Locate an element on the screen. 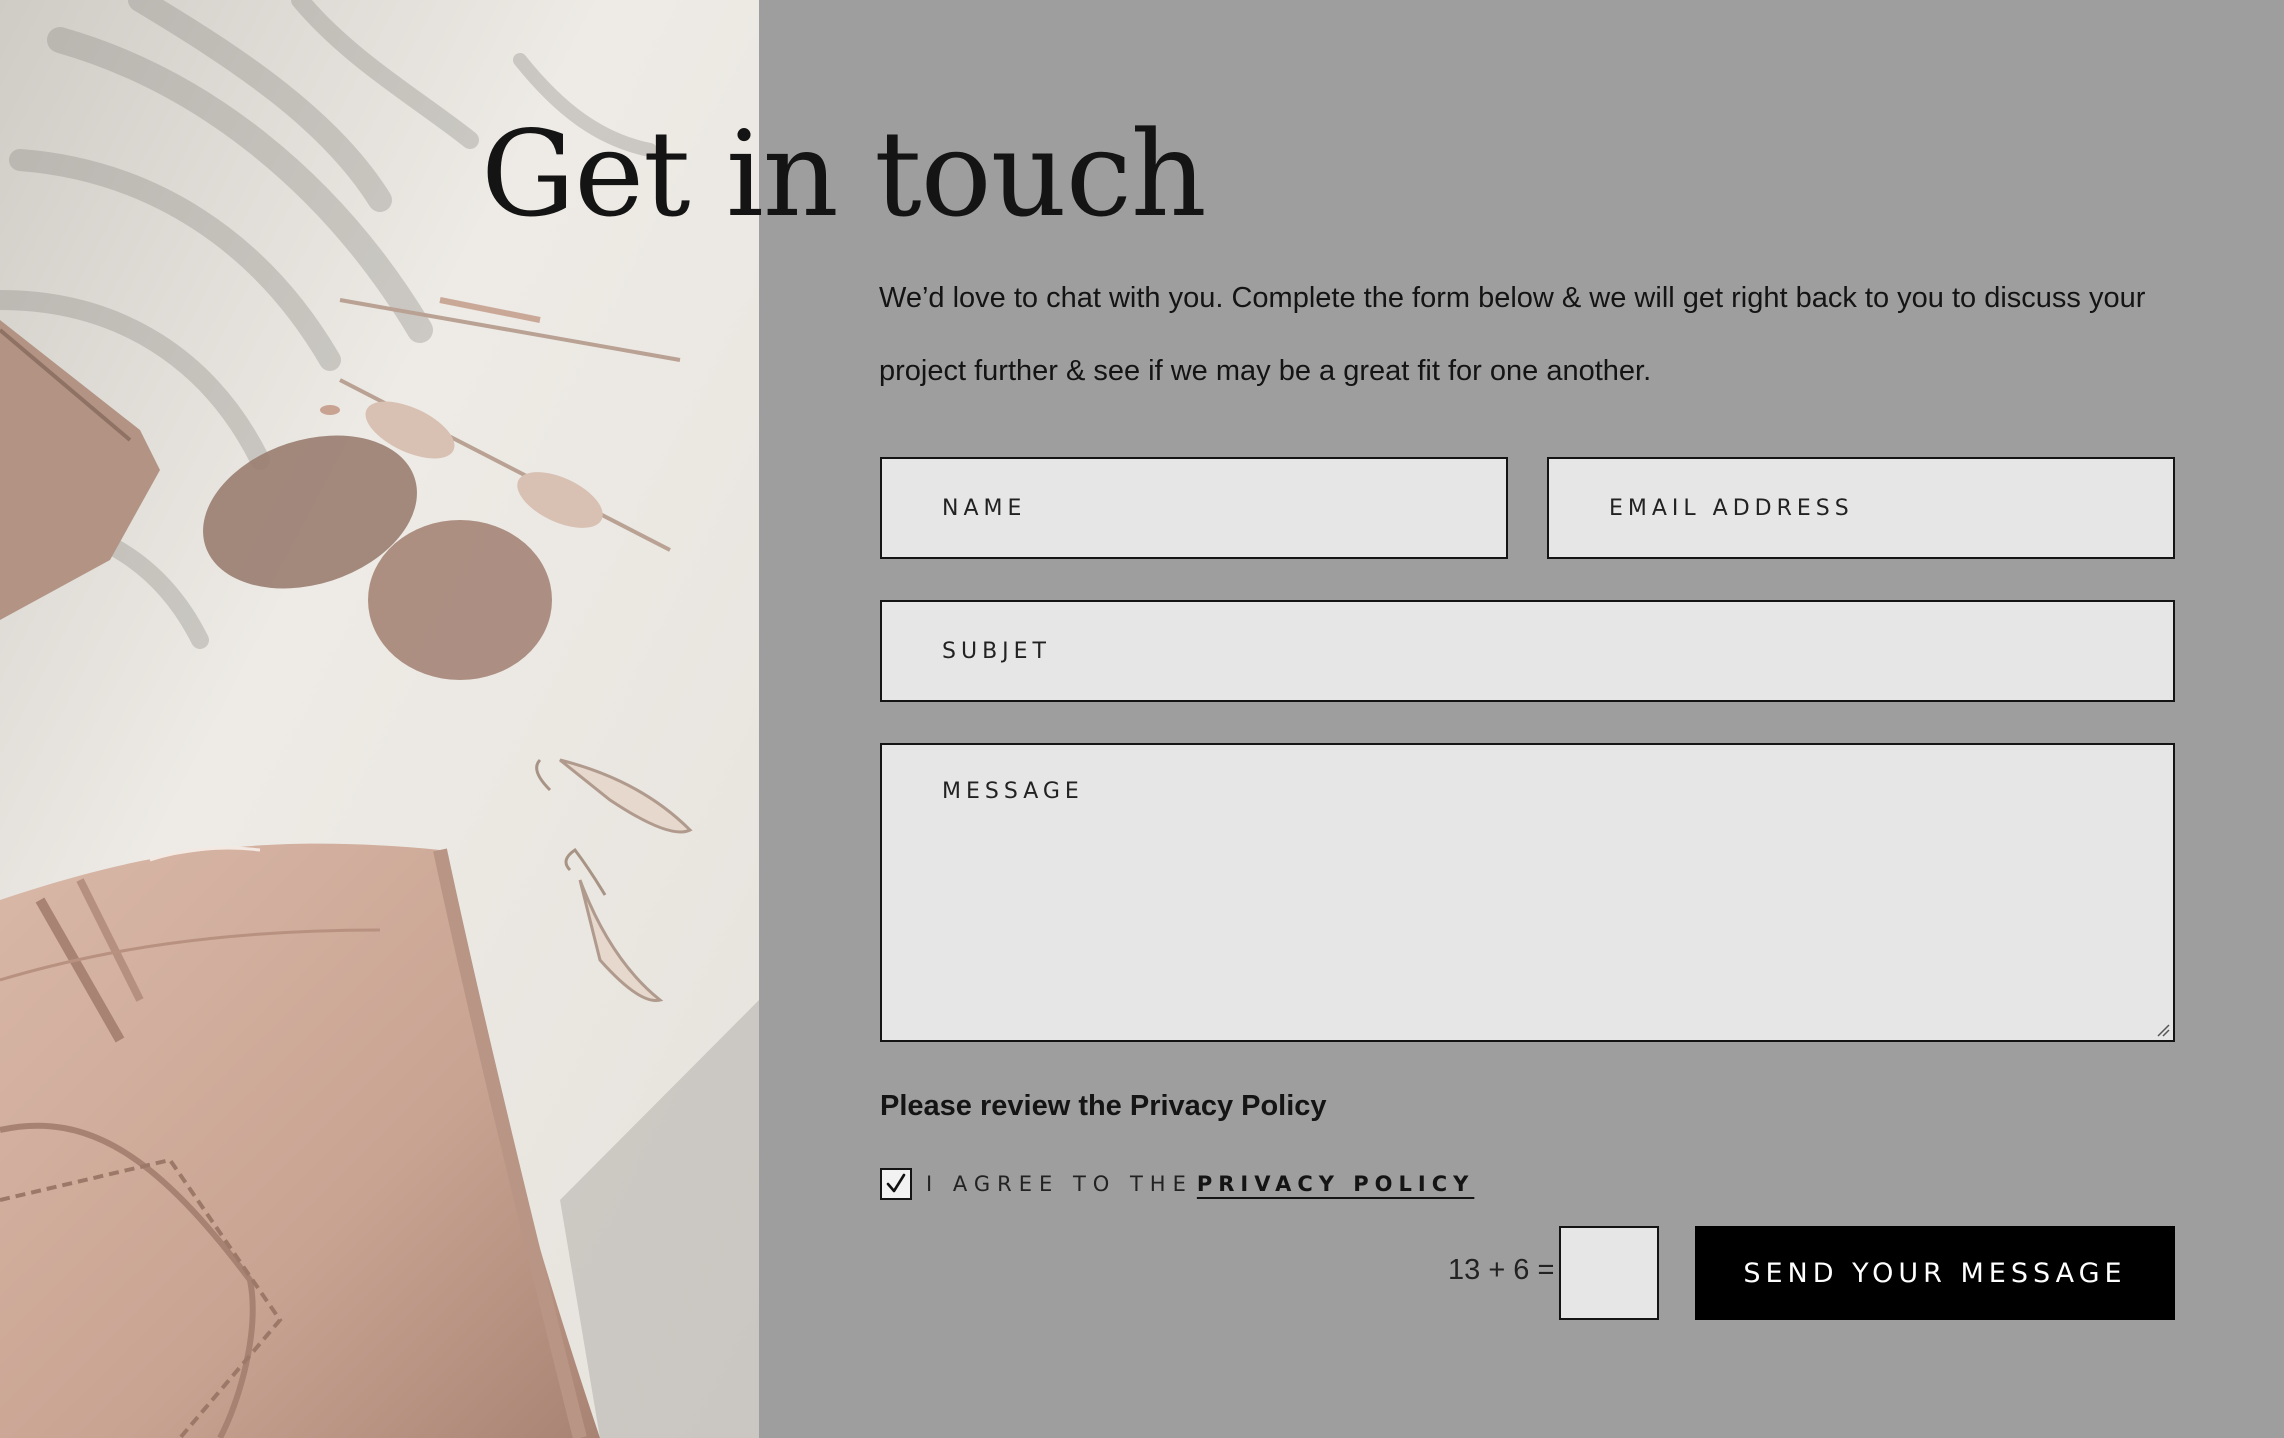 The image size is (2284, 1438). checkmark-icon is located at coordinates (896, 1183).